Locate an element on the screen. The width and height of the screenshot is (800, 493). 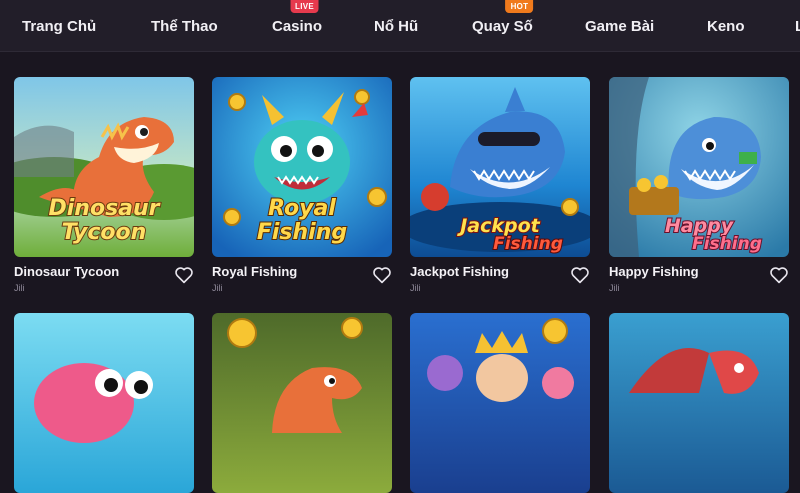
game-thumbnail: Royal Fishing is located at coordinates (302, 167).